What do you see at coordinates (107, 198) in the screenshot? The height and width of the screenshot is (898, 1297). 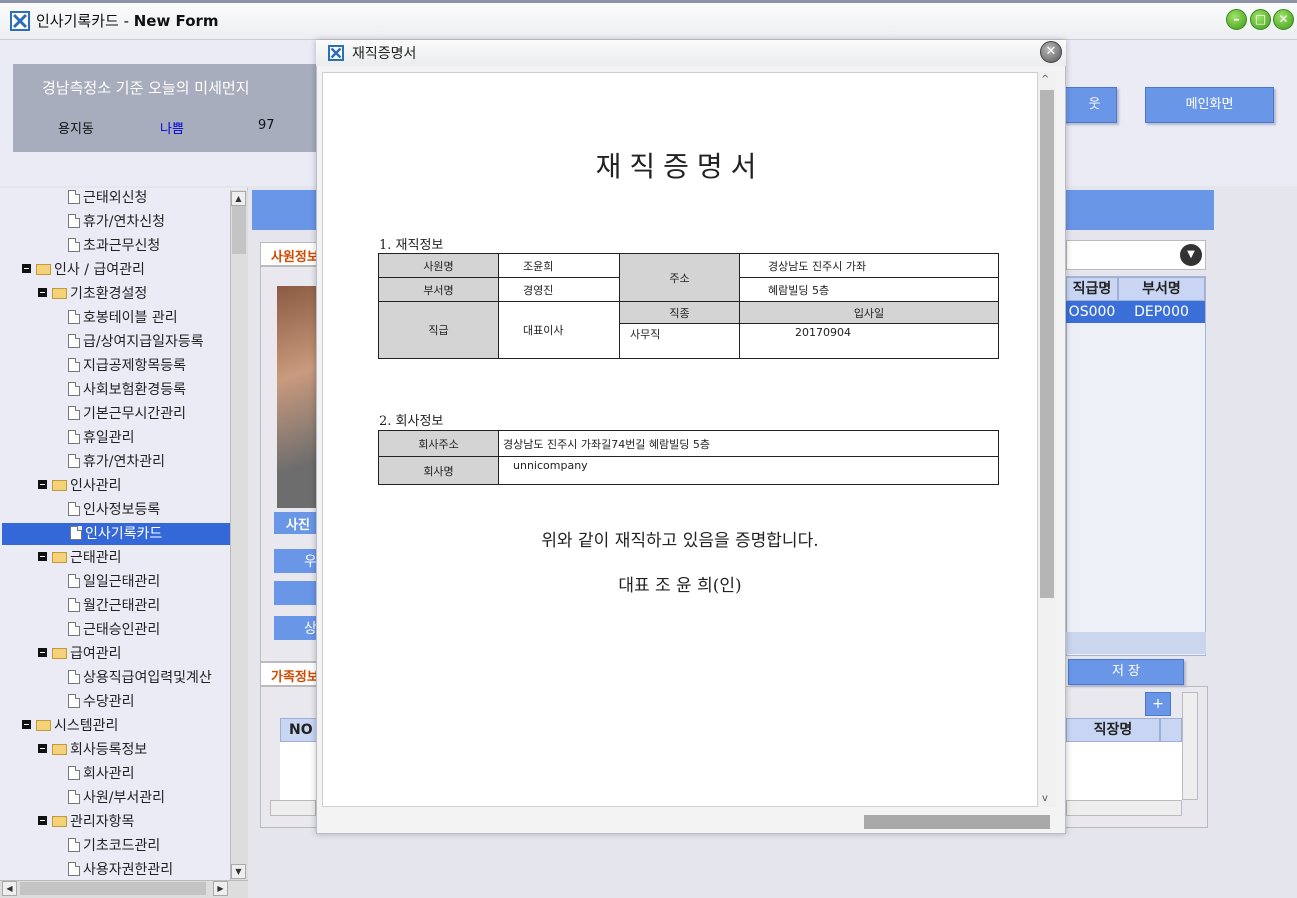 I see `sidebar-item-0: 근태외신청` at bounding box center [107, 198].